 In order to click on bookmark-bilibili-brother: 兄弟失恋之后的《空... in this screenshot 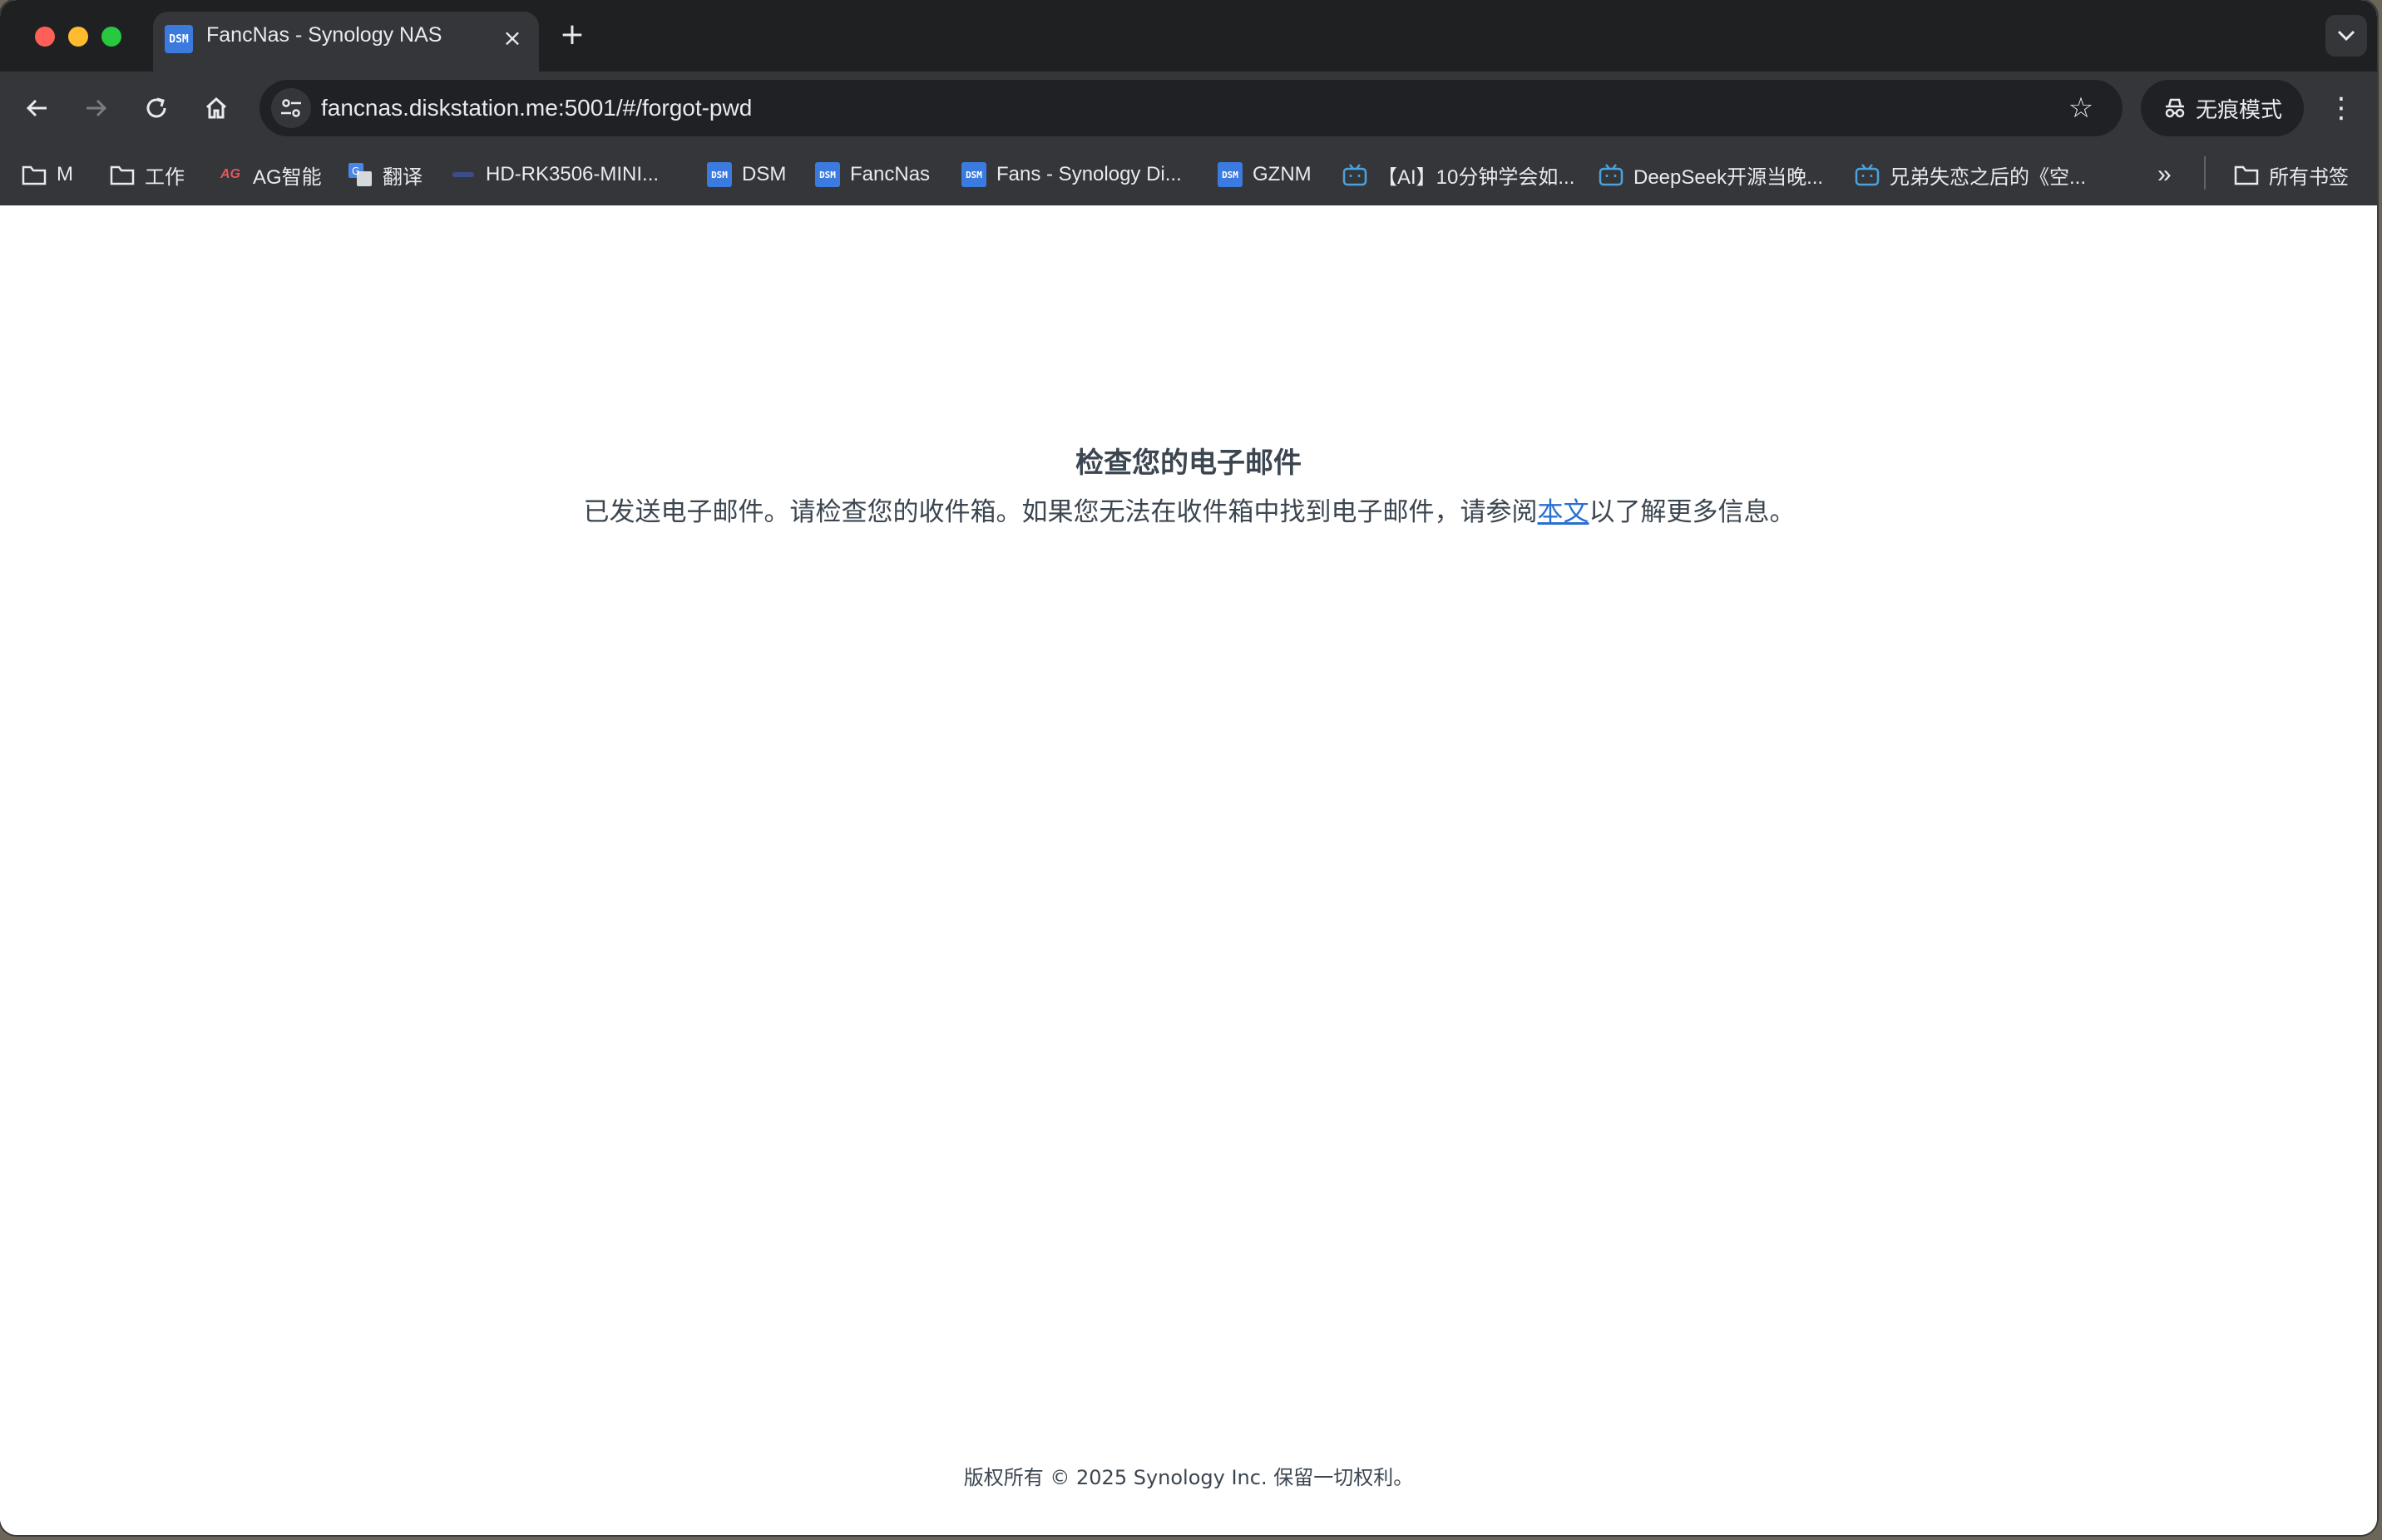, I will do `click(1970, 174)`.